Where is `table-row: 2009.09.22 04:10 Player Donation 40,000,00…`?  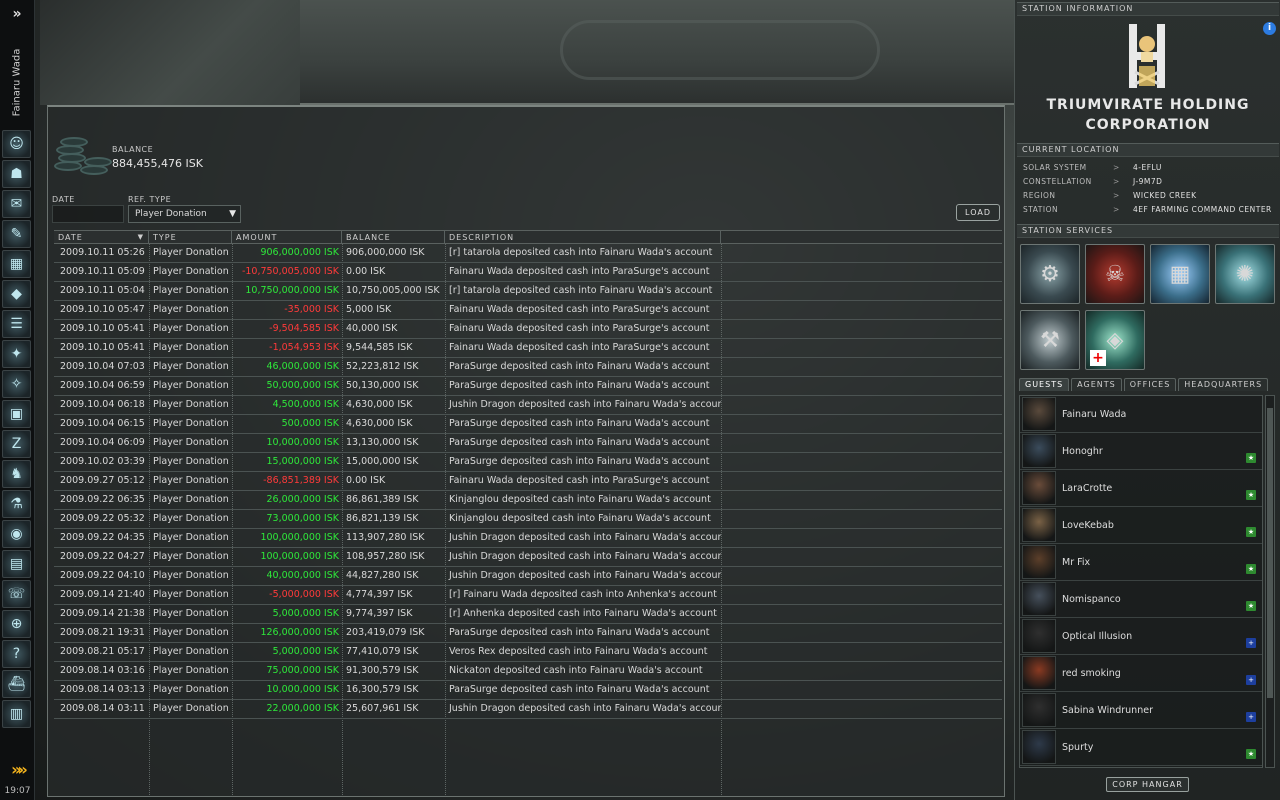 table-row: 2009.09.22 04:10 Player Donation 40,000,00… is located at coordinates (528, 576).